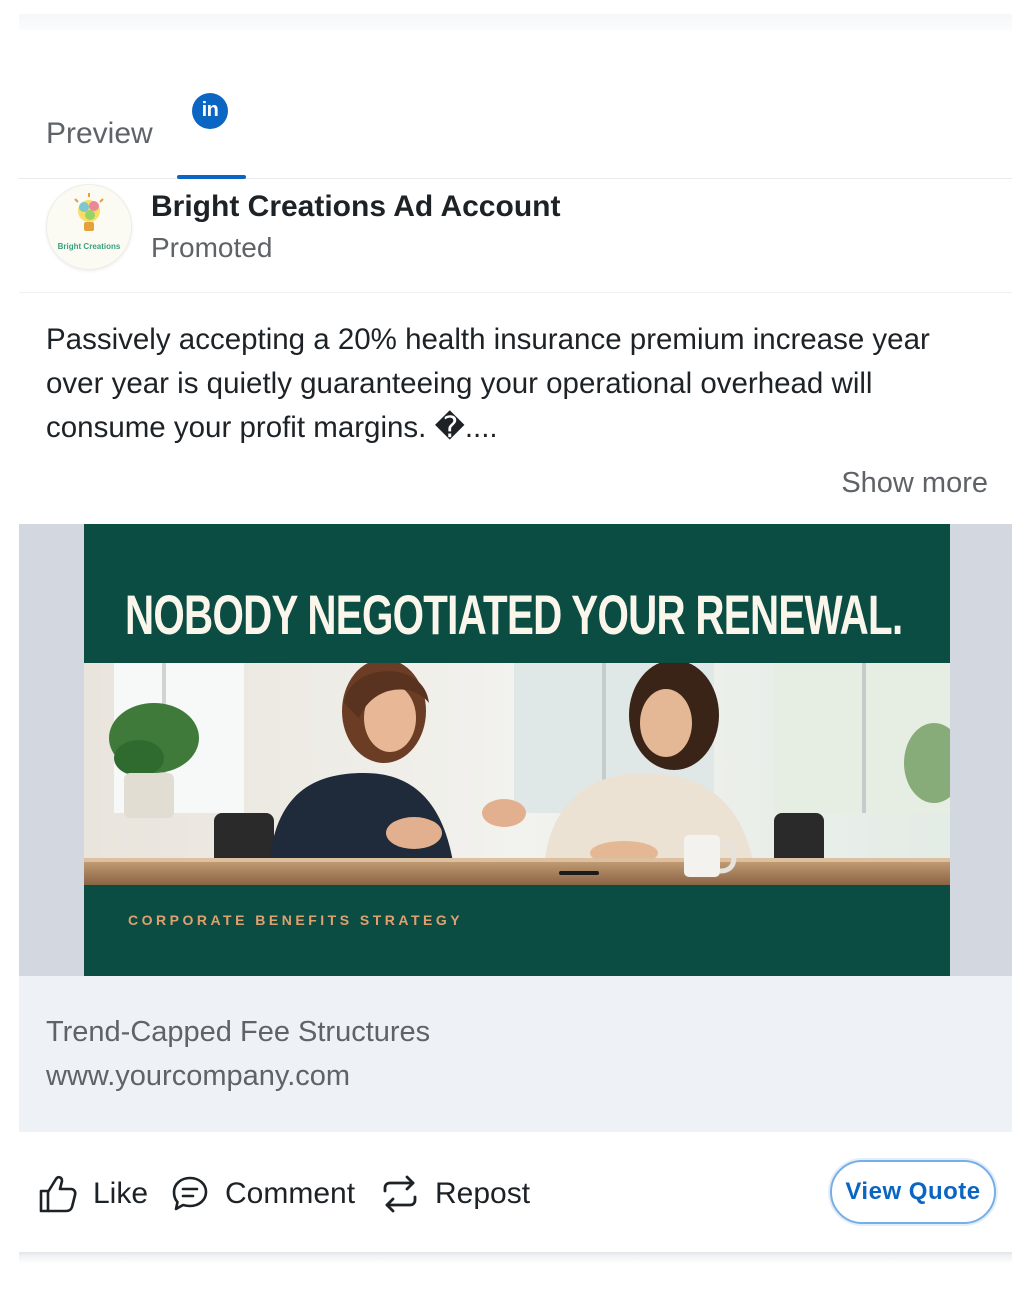  Describe the element at coordinates (89, 246) in the screenshot. I see `avatar-text: Bright Creations` at that location.